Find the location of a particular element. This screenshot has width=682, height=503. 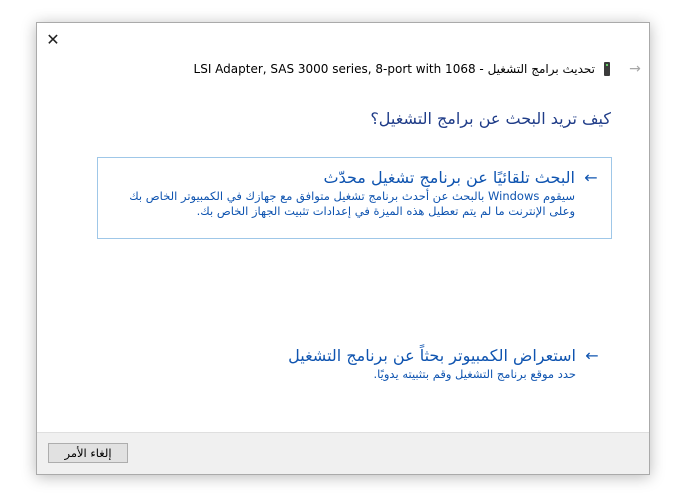

option-title: ← البحث تلقائيًا عن برنامج تشغيل محدّث is located at coordinates (353, 177).